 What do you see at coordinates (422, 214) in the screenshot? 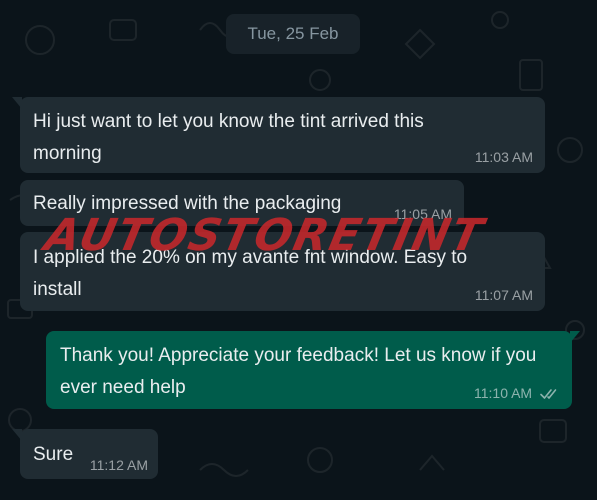
I see `message-time: 11:05 AM` at bounding box center [422, 214].